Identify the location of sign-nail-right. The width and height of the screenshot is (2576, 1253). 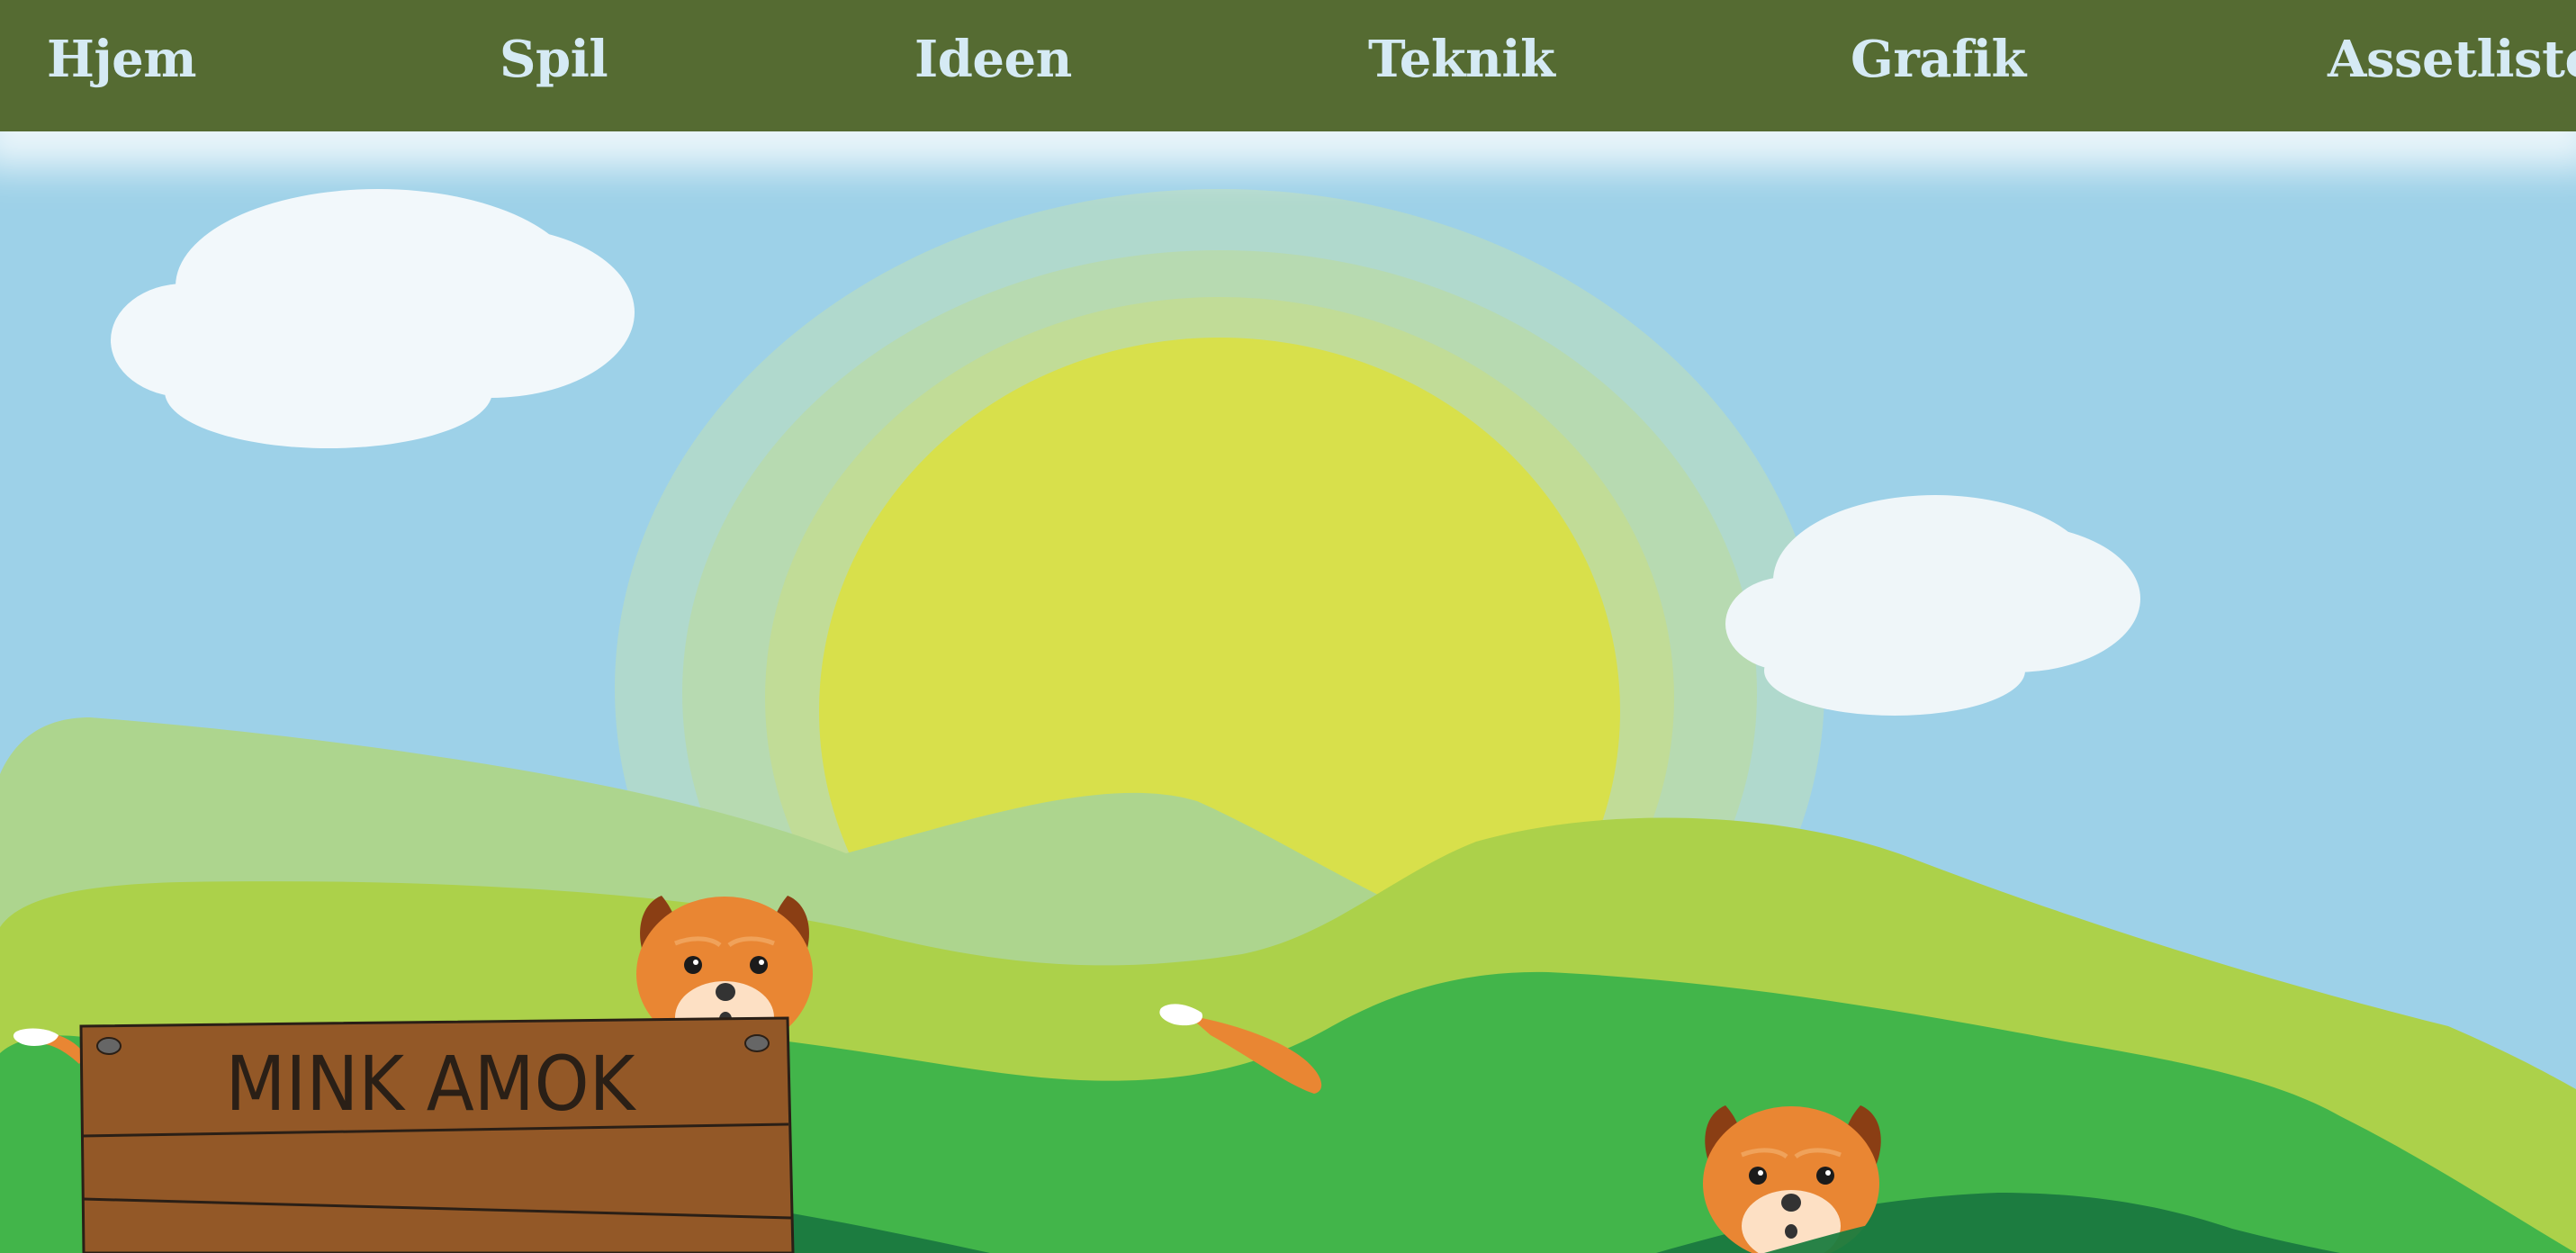
(757, 1043).